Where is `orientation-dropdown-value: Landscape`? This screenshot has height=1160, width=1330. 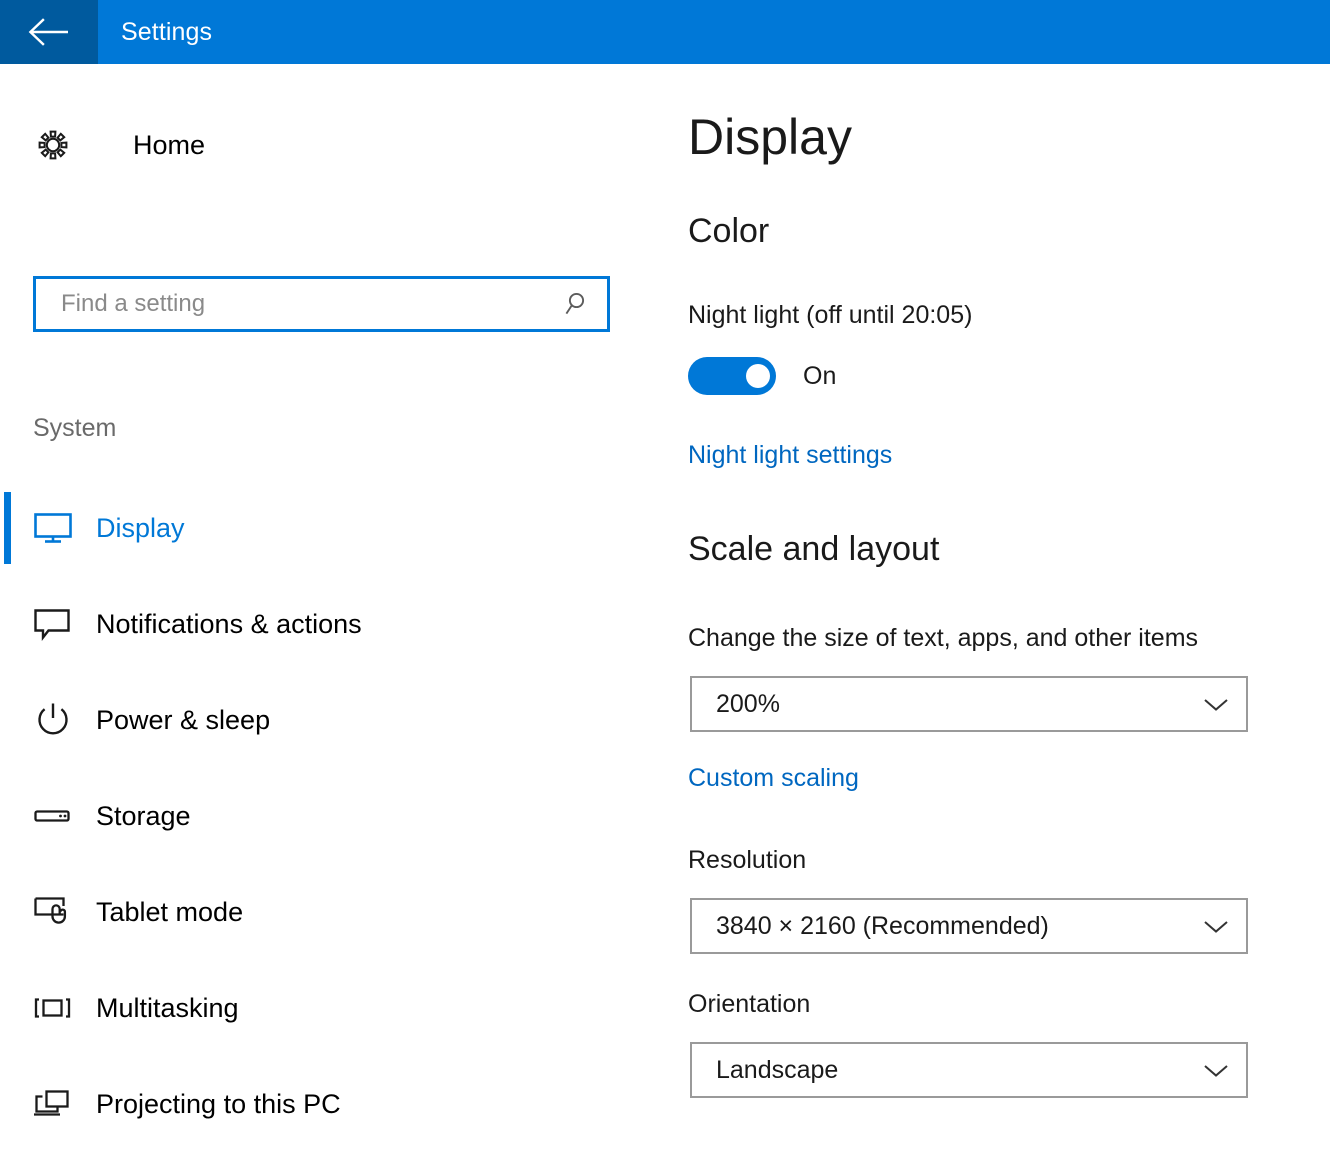 orientation-dropdown-value: Landscape is located at coordinates (777, 1069).